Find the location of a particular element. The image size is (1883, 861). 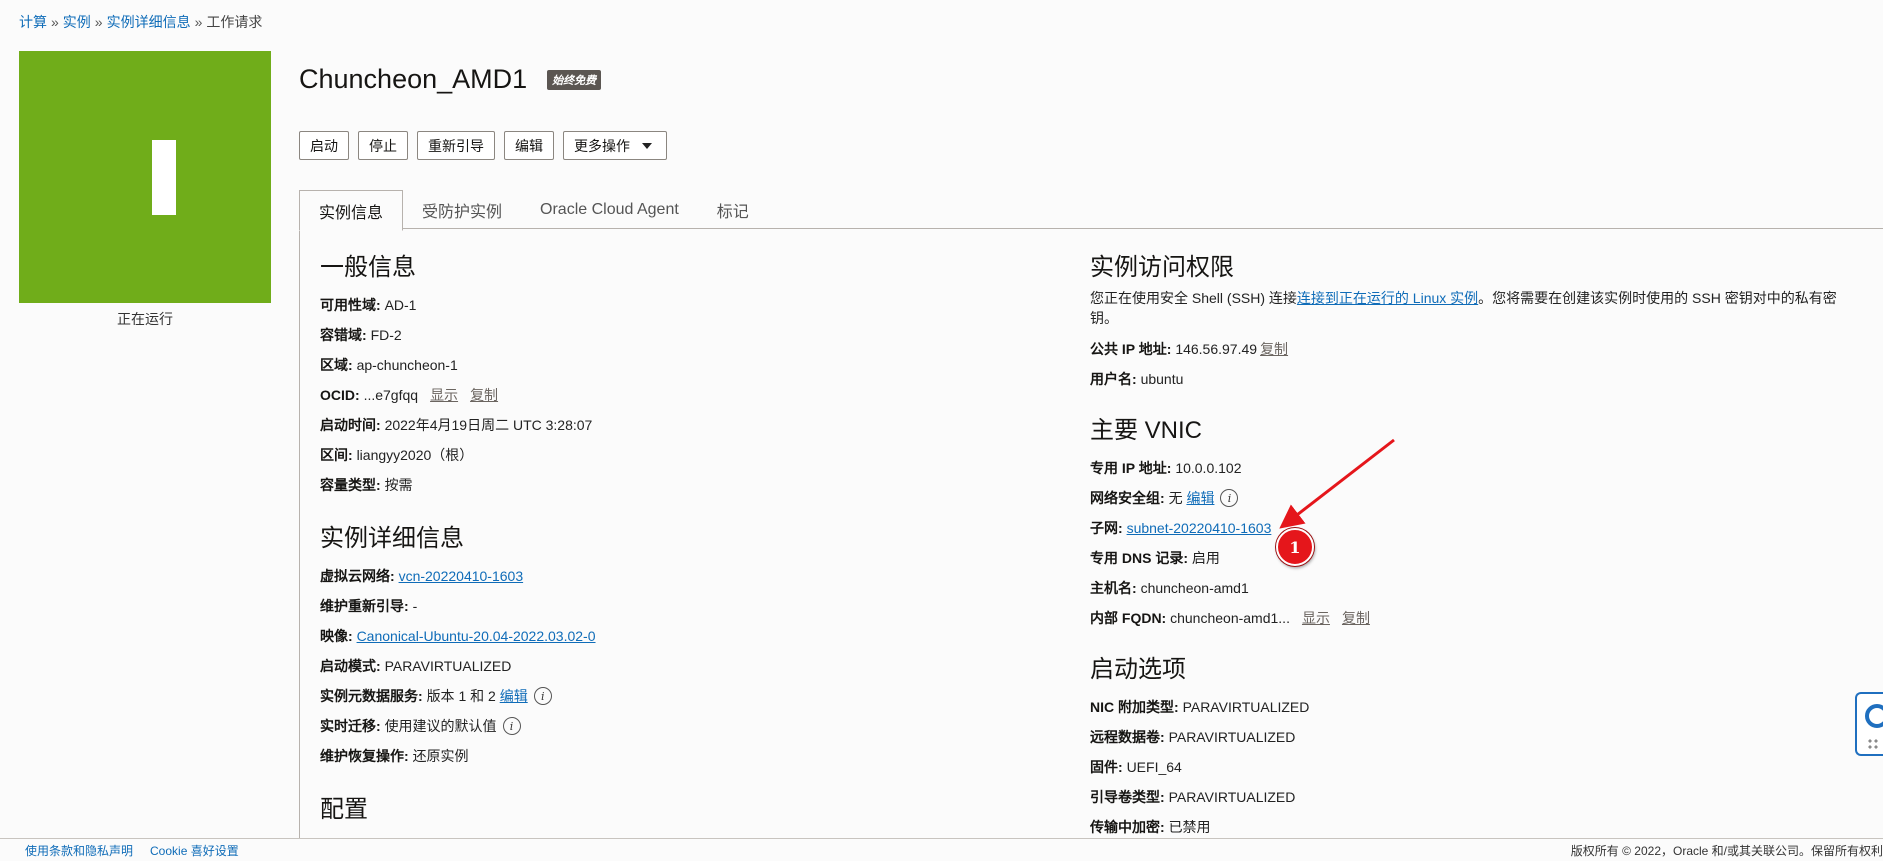

field-label: OCID: is located at coordinates (340, 395).